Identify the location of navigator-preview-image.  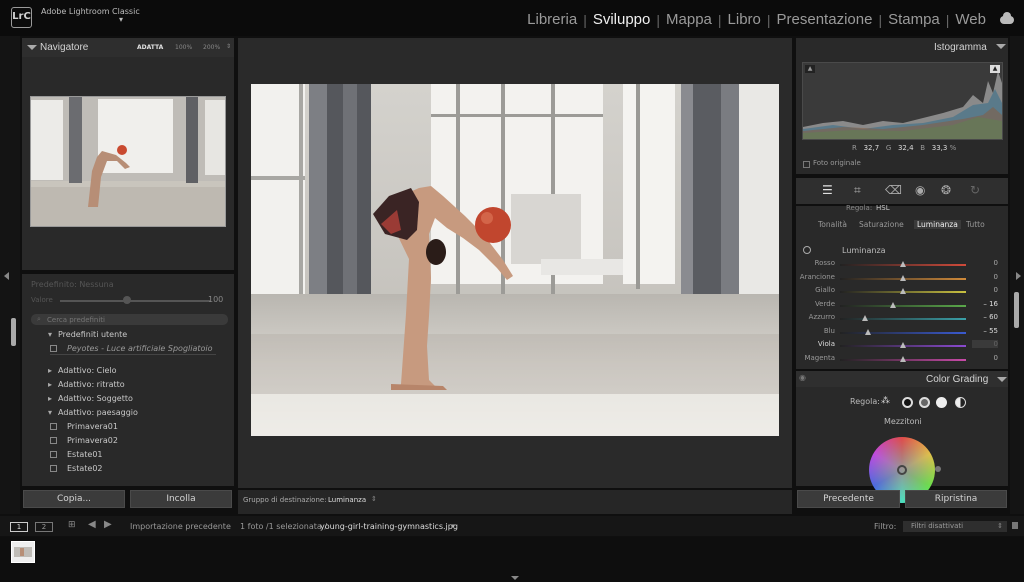
(128, 161).